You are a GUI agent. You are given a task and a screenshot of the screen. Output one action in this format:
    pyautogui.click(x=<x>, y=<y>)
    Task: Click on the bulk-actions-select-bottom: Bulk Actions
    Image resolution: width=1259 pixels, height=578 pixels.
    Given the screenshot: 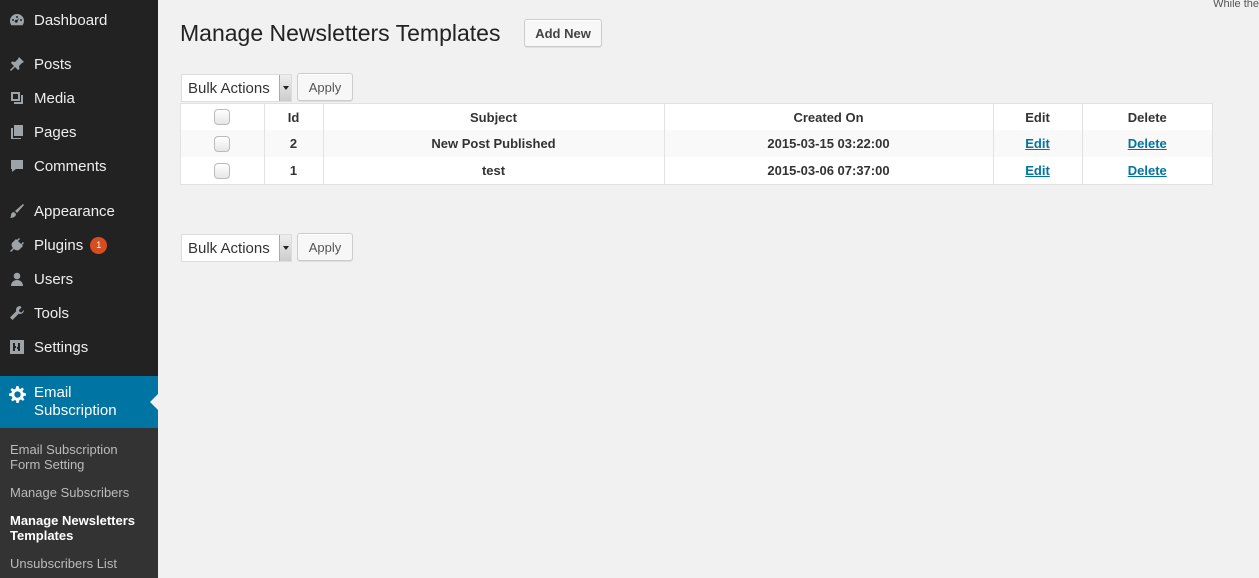 What is the action you would take?
    pyautogui.click(x=236, y=248)
    